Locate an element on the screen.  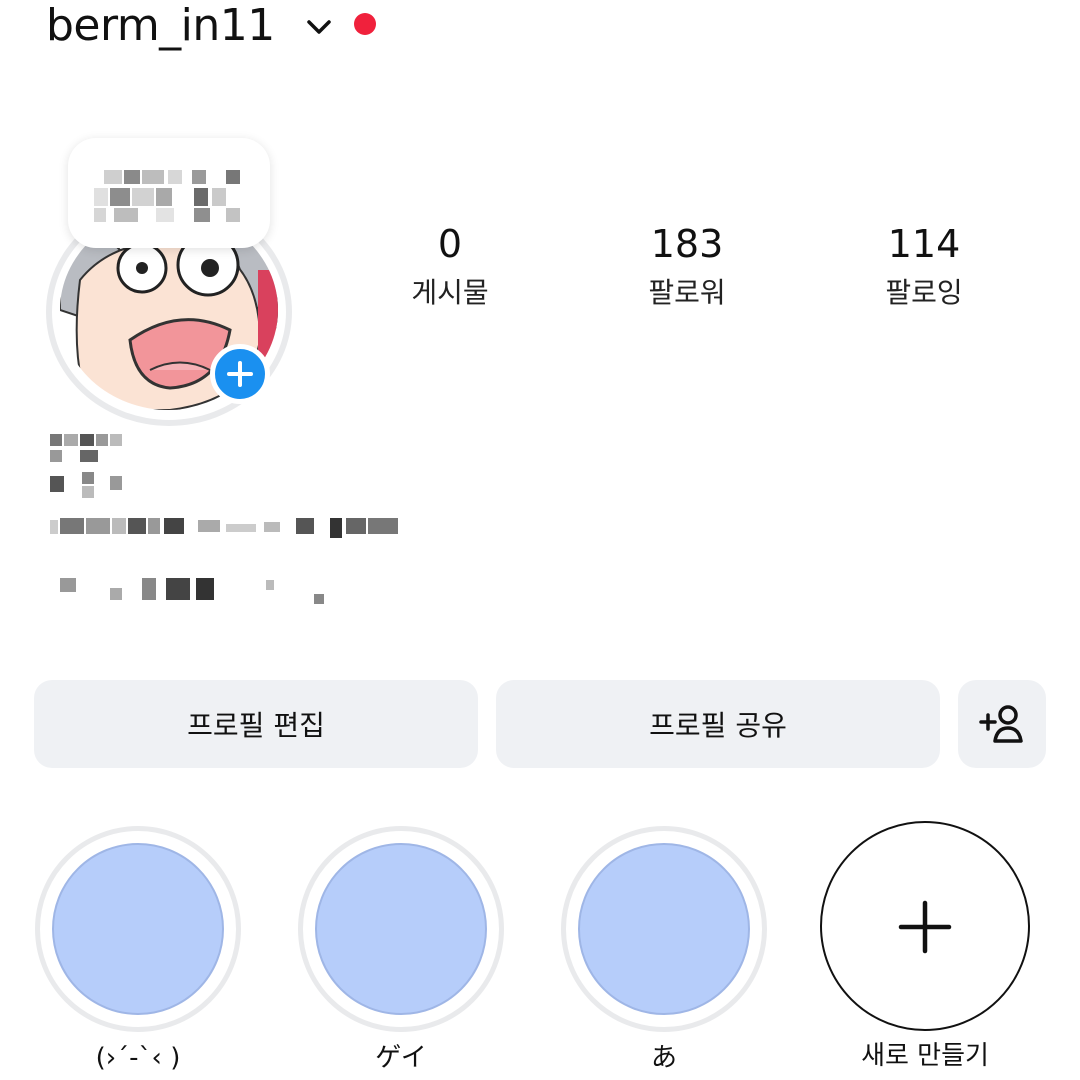
add-story-button is located at coordinates (240, 374).